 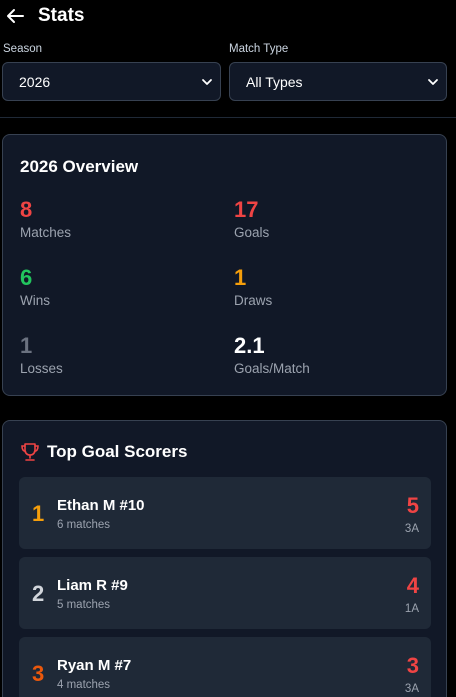 I want to click on match-type-value: All Types, so click(x=274, y=81).